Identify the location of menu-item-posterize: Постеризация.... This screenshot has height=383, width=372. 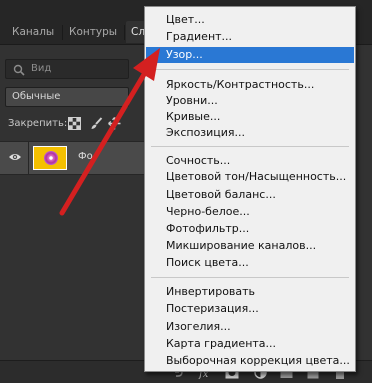
(250, 309).